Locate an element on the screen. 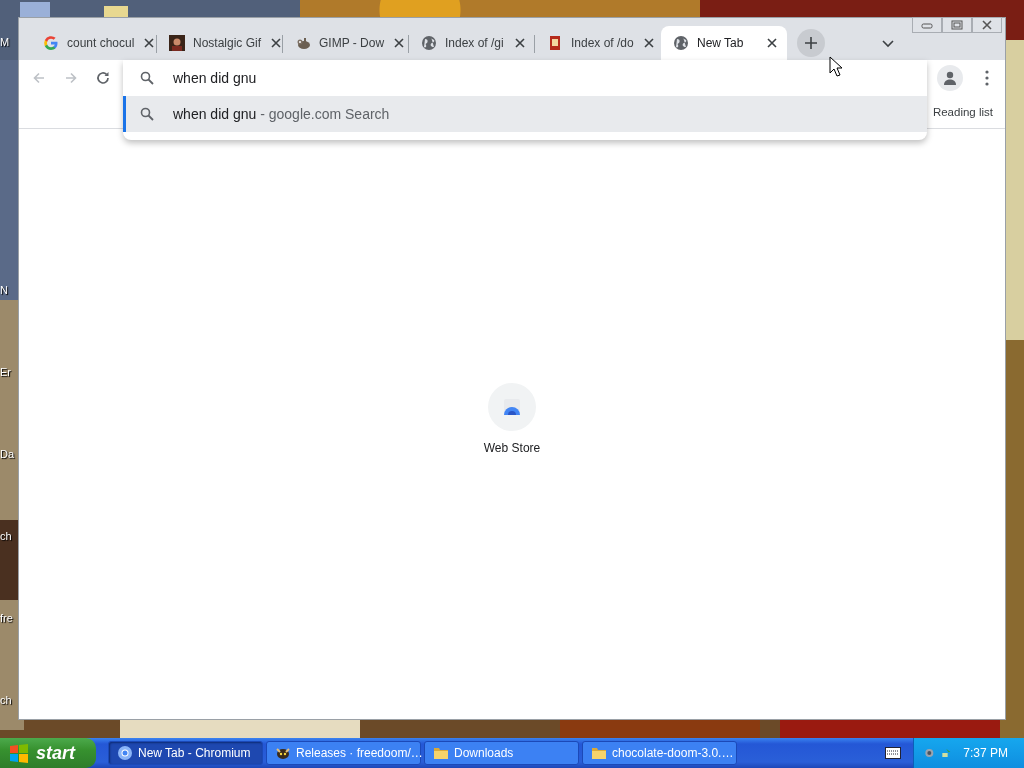  portrait-thumbnail-icon is located at coordinates (177, 43).